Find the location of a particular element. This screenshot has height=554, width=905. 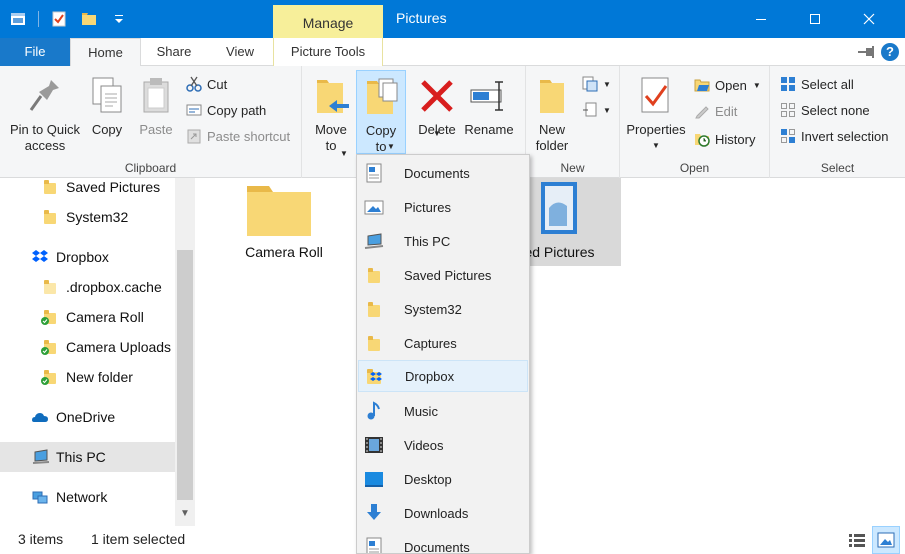

nav-item-label: .dropbox.cache is located at coordinates (114, 287).